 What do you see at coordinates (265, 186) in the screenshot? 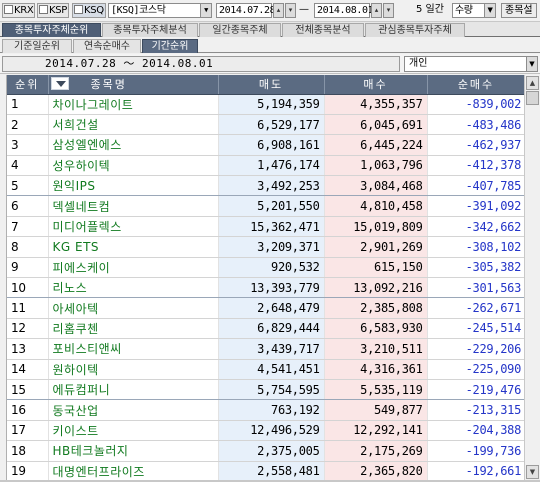
I see `table-row: 5 원익IPS 3,492,253 3,084,468 -407,785` at bounding box center [265, 186].